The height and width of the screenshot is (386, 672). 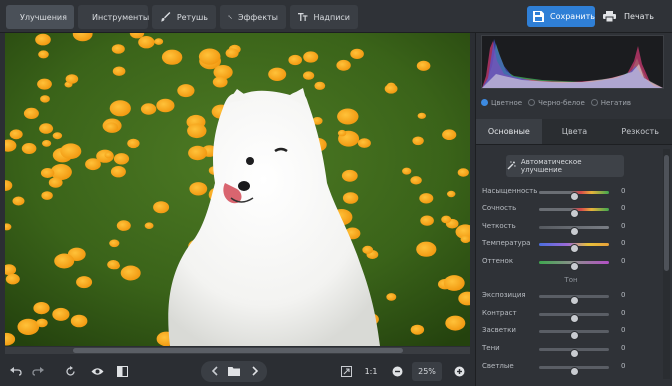 What do you see at coordinates (538, 16) in the screenshot?
I see `save-icon` at bounding box center [538, 16].